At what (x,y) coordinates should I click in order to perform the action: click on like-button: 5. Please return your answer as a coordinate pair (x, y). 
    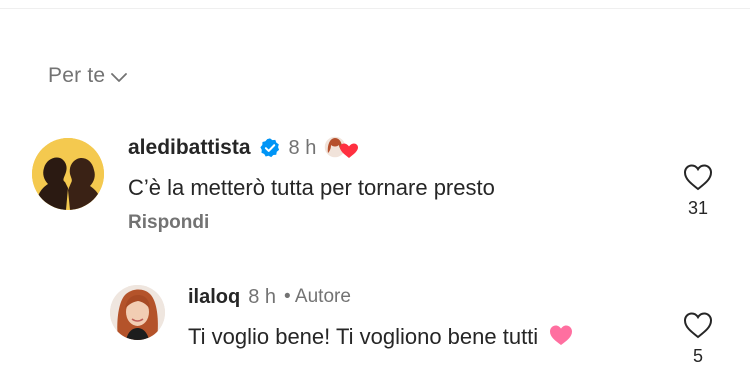
    Looking at the image, I should click on (698, 338).